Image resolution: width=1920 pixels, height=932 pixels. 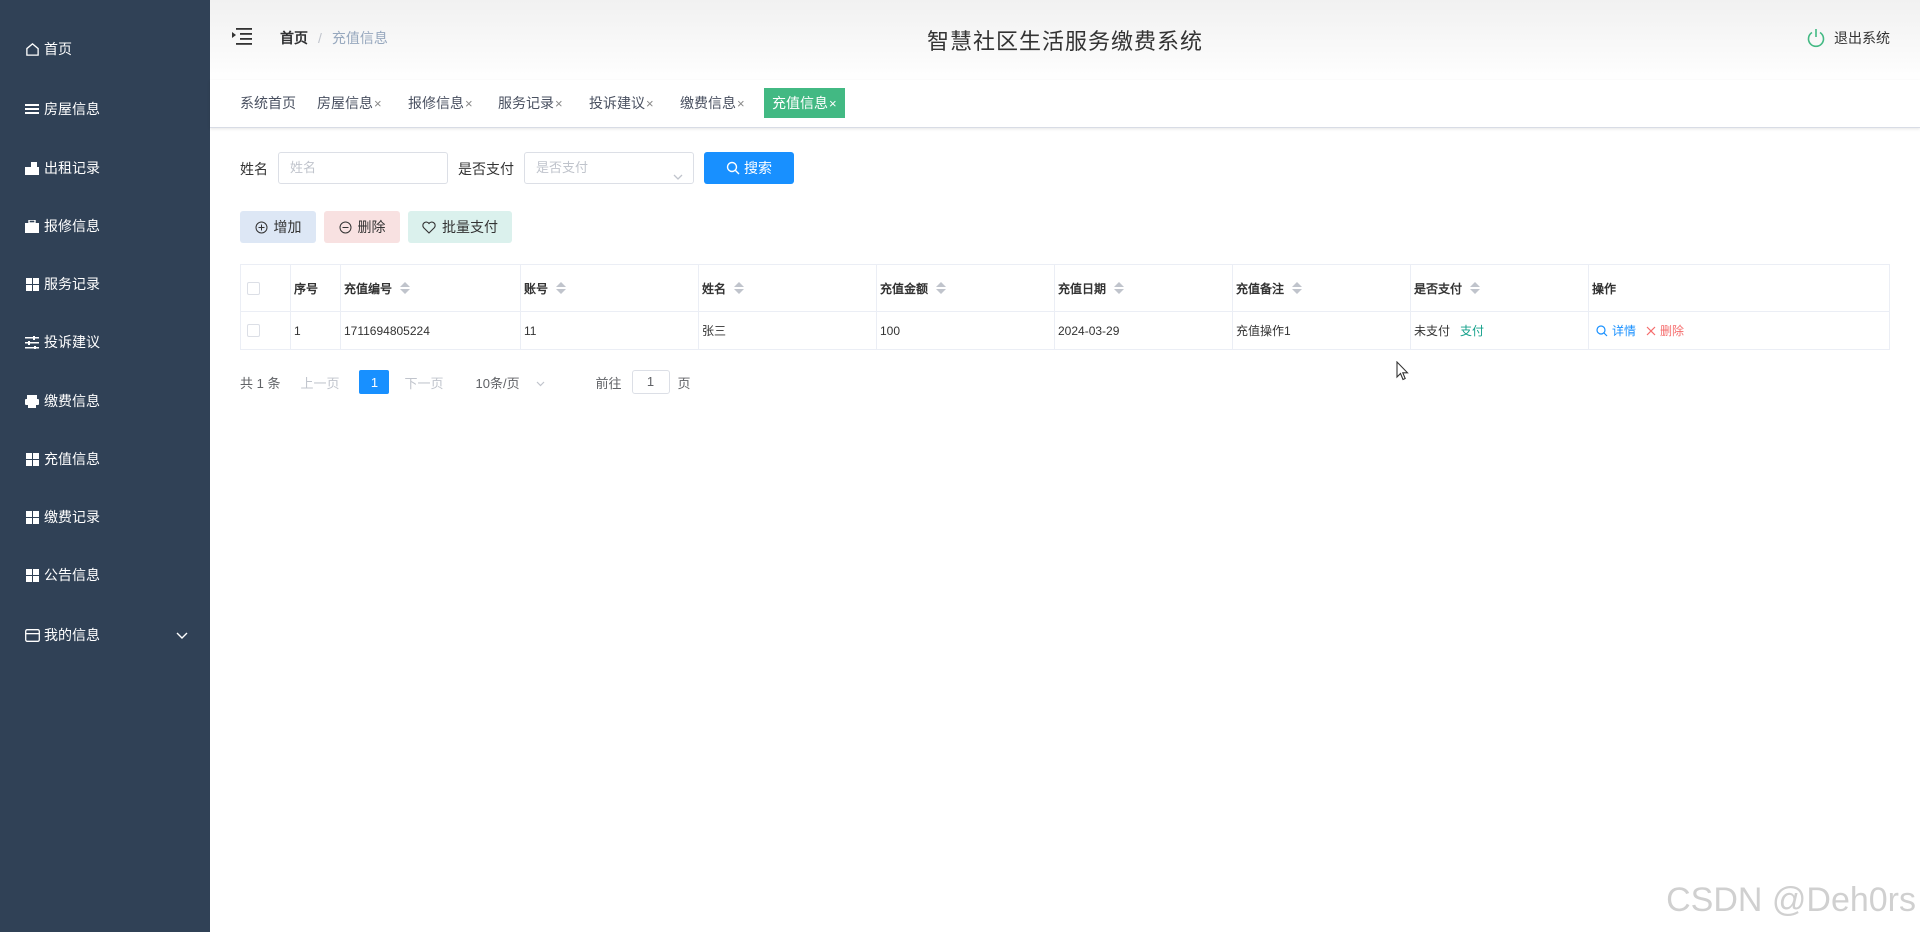 What do you see at coordinates (266, 288) in the screenshot?
I see `header-cell-select` at bounding box center [266, 288].